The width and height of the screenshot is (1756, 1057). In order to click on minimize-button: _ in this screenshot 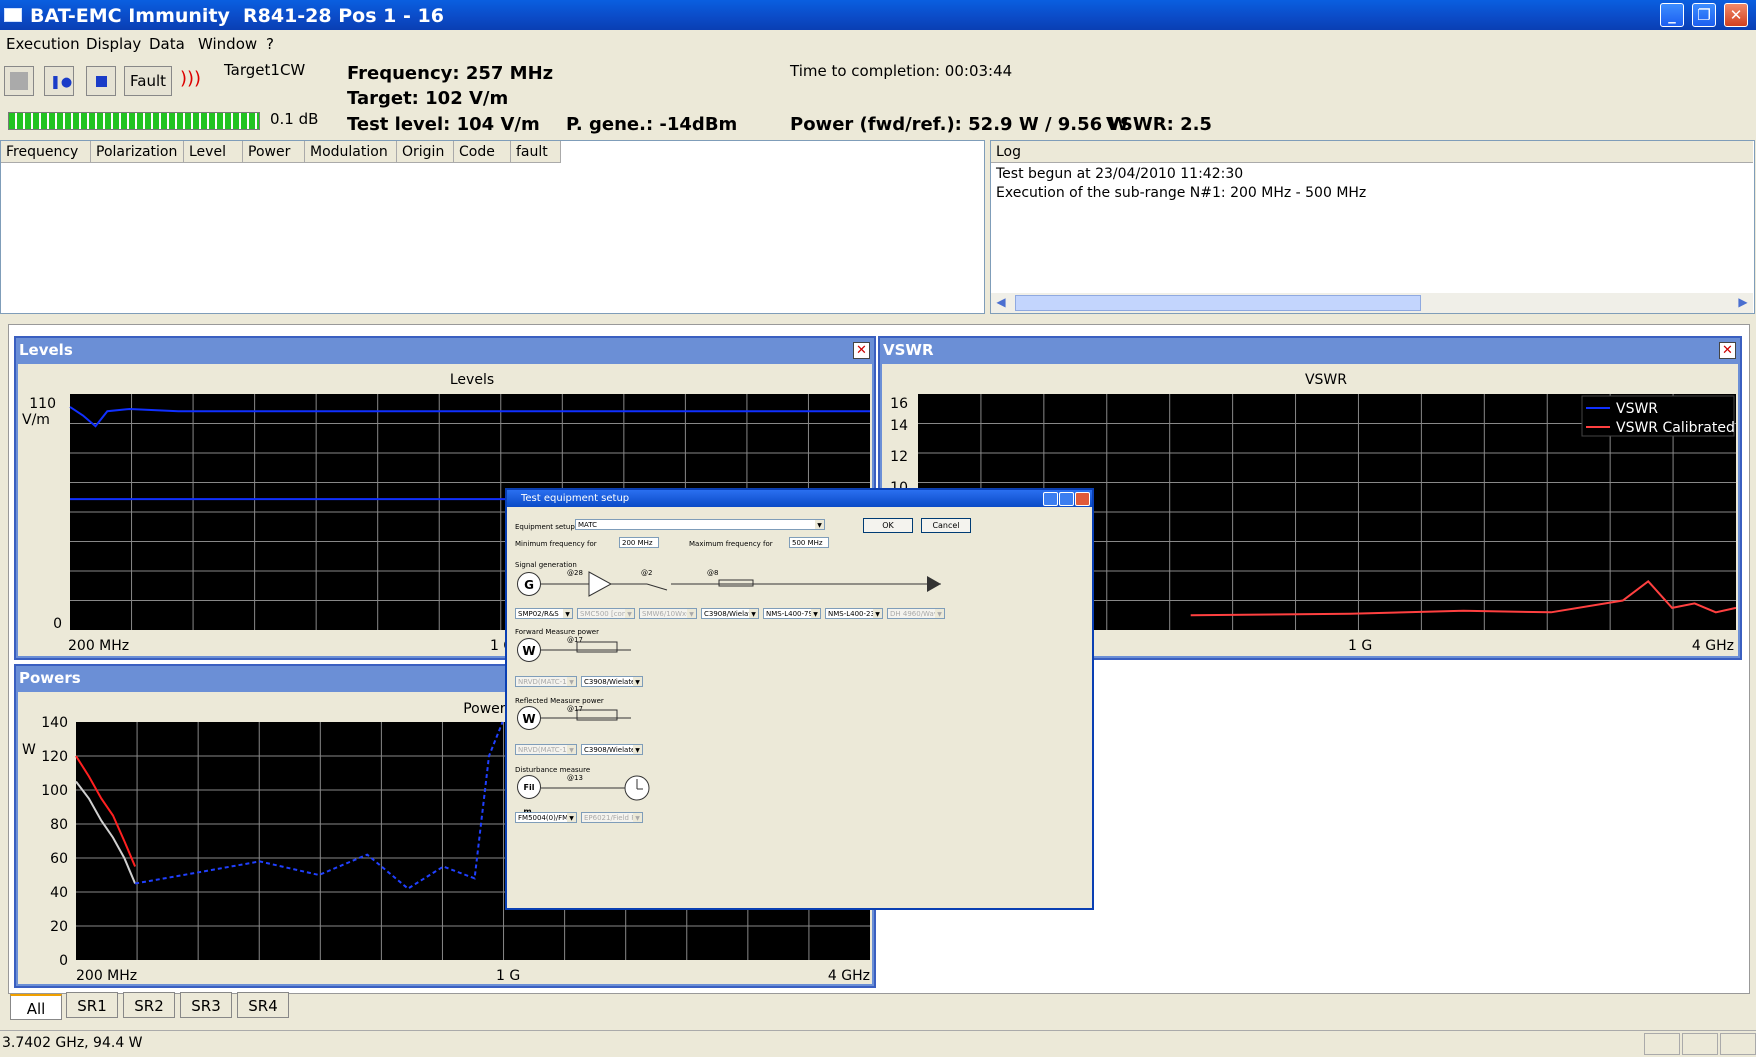, I will do `click(1672, 15)`.